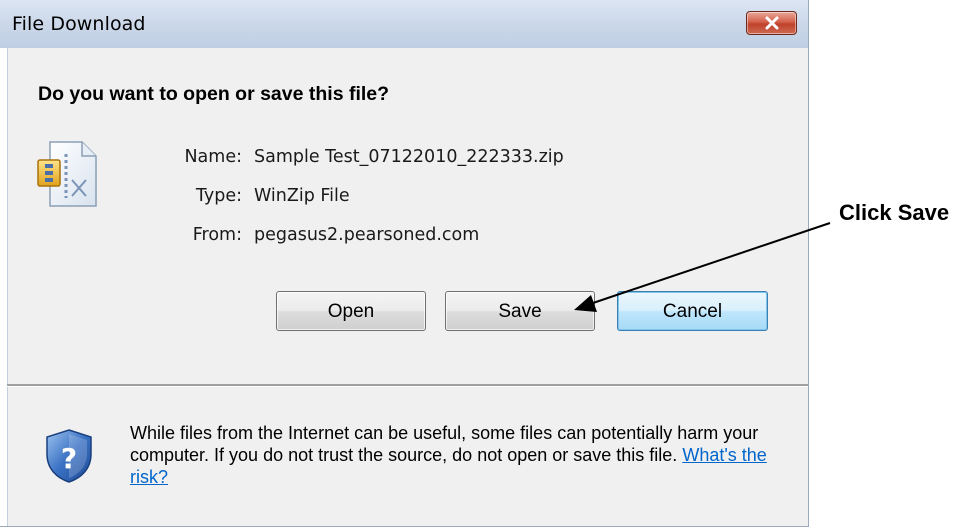 The height and width of the screenshot is (529, 979). I want to click on file-type-value: WinZip File, so click(302, 196).